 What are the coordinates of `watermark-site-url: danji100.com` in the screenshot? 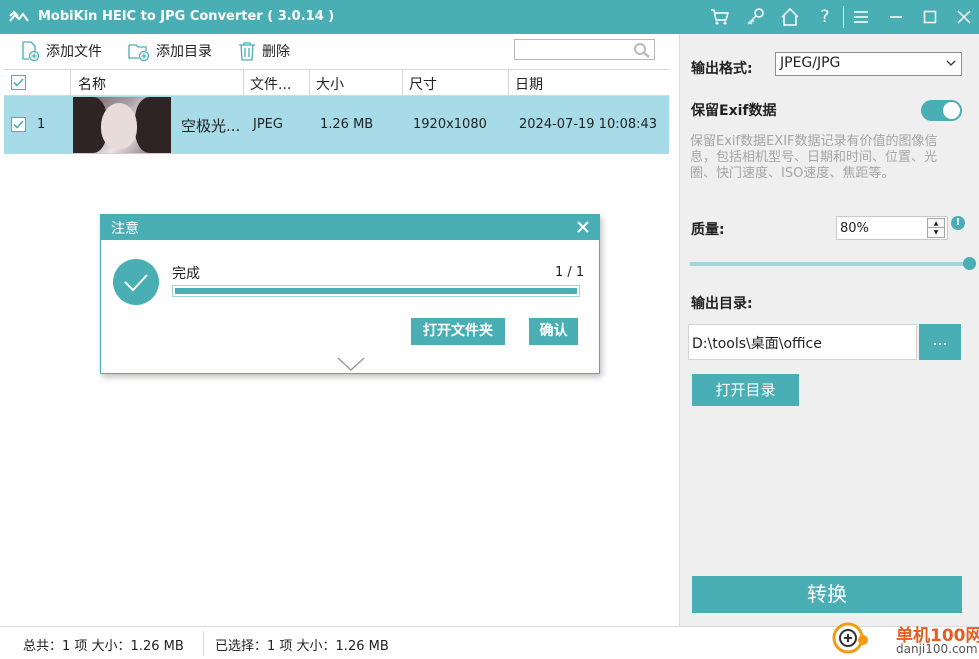 It's located at (937, 649).